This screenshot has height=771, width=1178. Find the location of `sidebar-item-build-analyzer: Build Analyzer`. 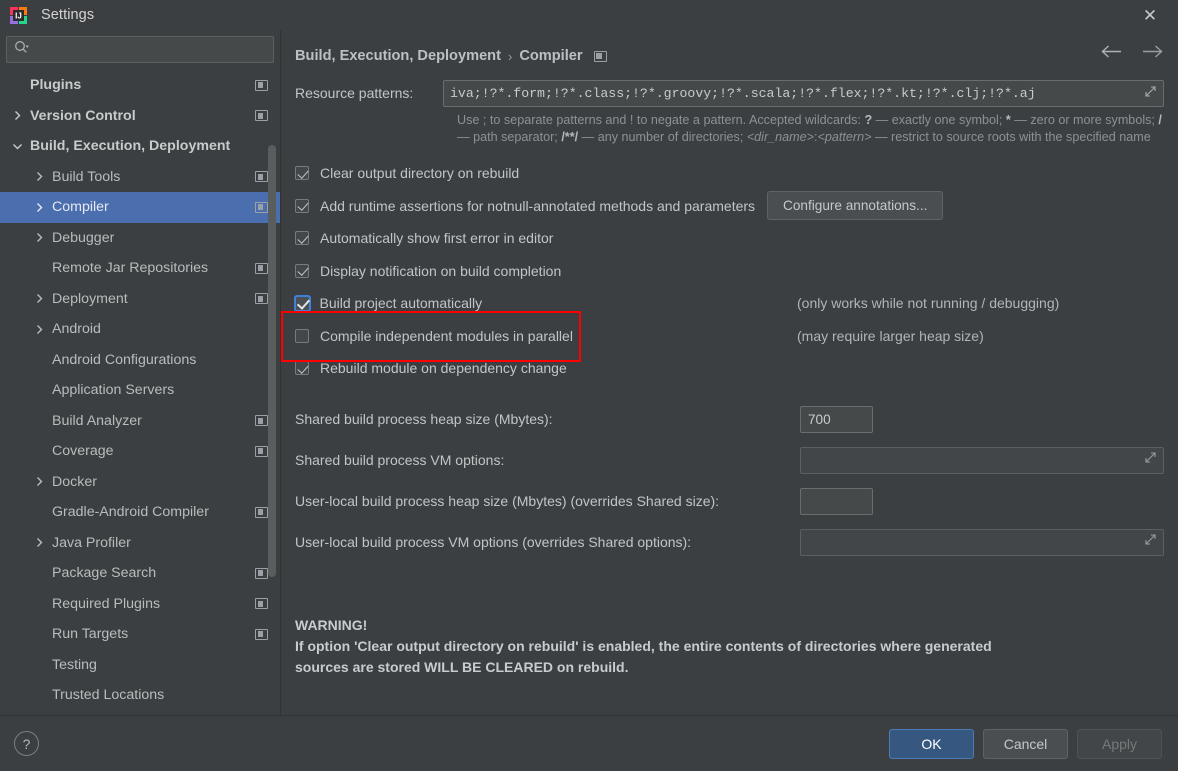

sidebar-item-build-analyzer: Build Analyzer is located at coordinates (140, 421).